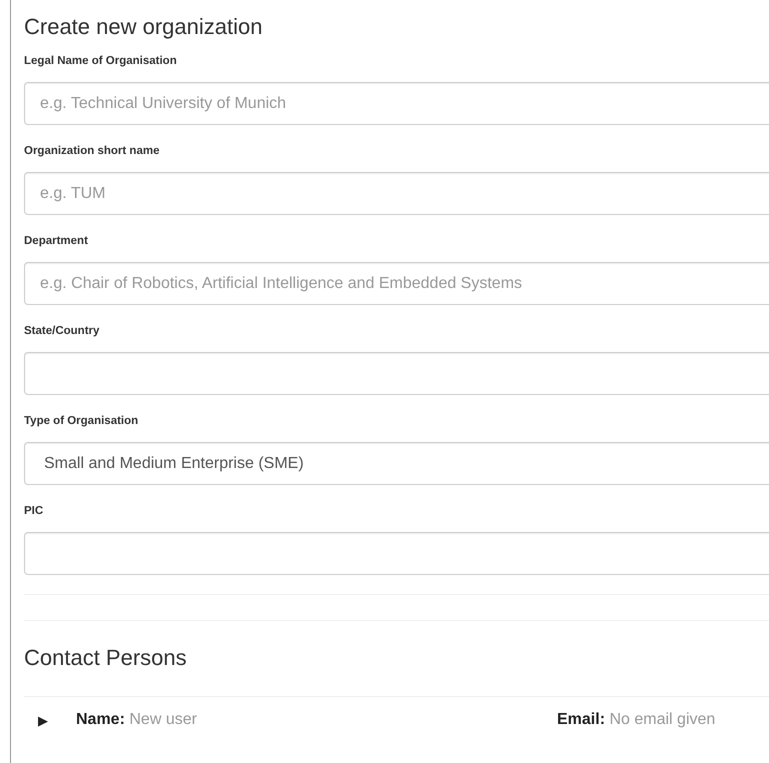 The width and height of the screenshot is (769, 763). Describe the element at coordinates (396, 283) in the screenshot. I see `input-field: e.g. Chair of Robotics, Artificial Intelligence and Embedded Systems` at that location.